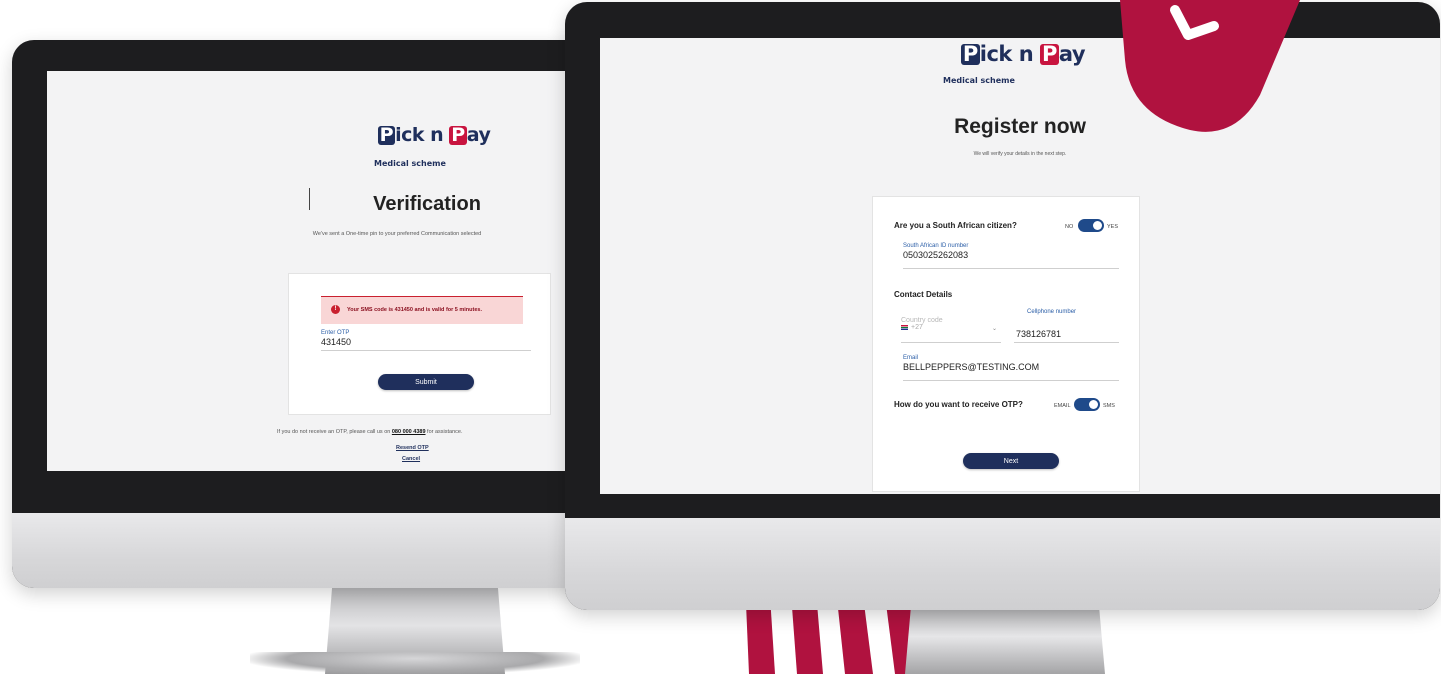 This screenshot has width=1441, height=674. What do you see at coordinates (1087, 404) in the screenshot?
I see `otp-method-toggle` at bounding box center [1087, 404].